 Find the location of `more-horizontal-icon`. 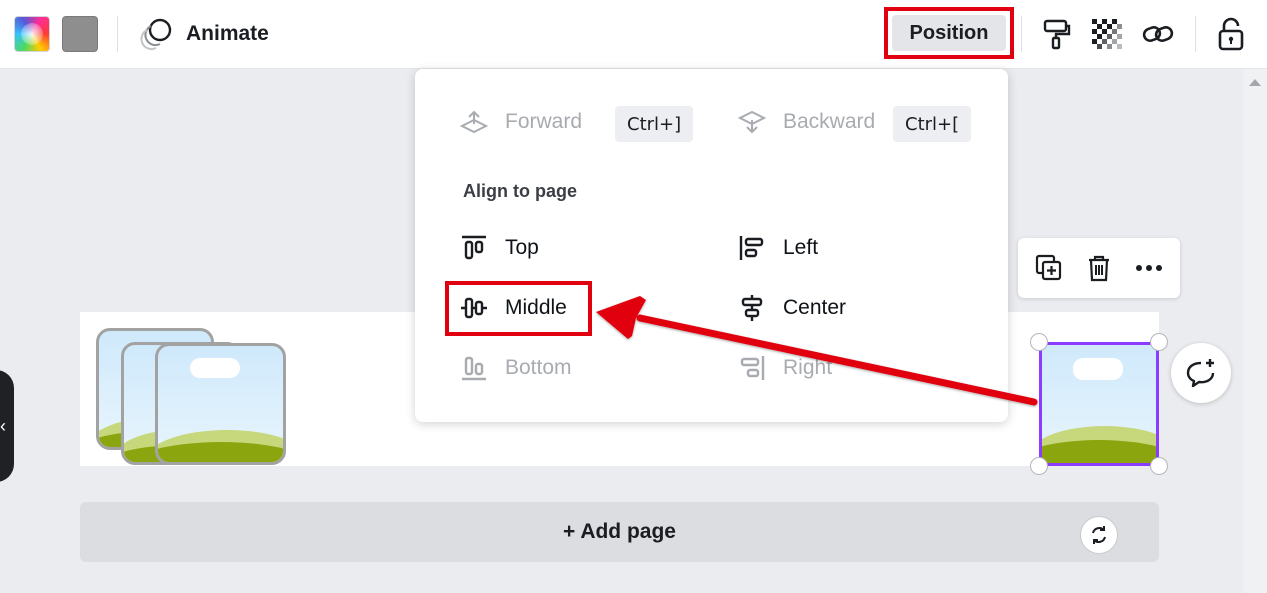

more-horizontal-icon is located at coordinates (1149, 268).